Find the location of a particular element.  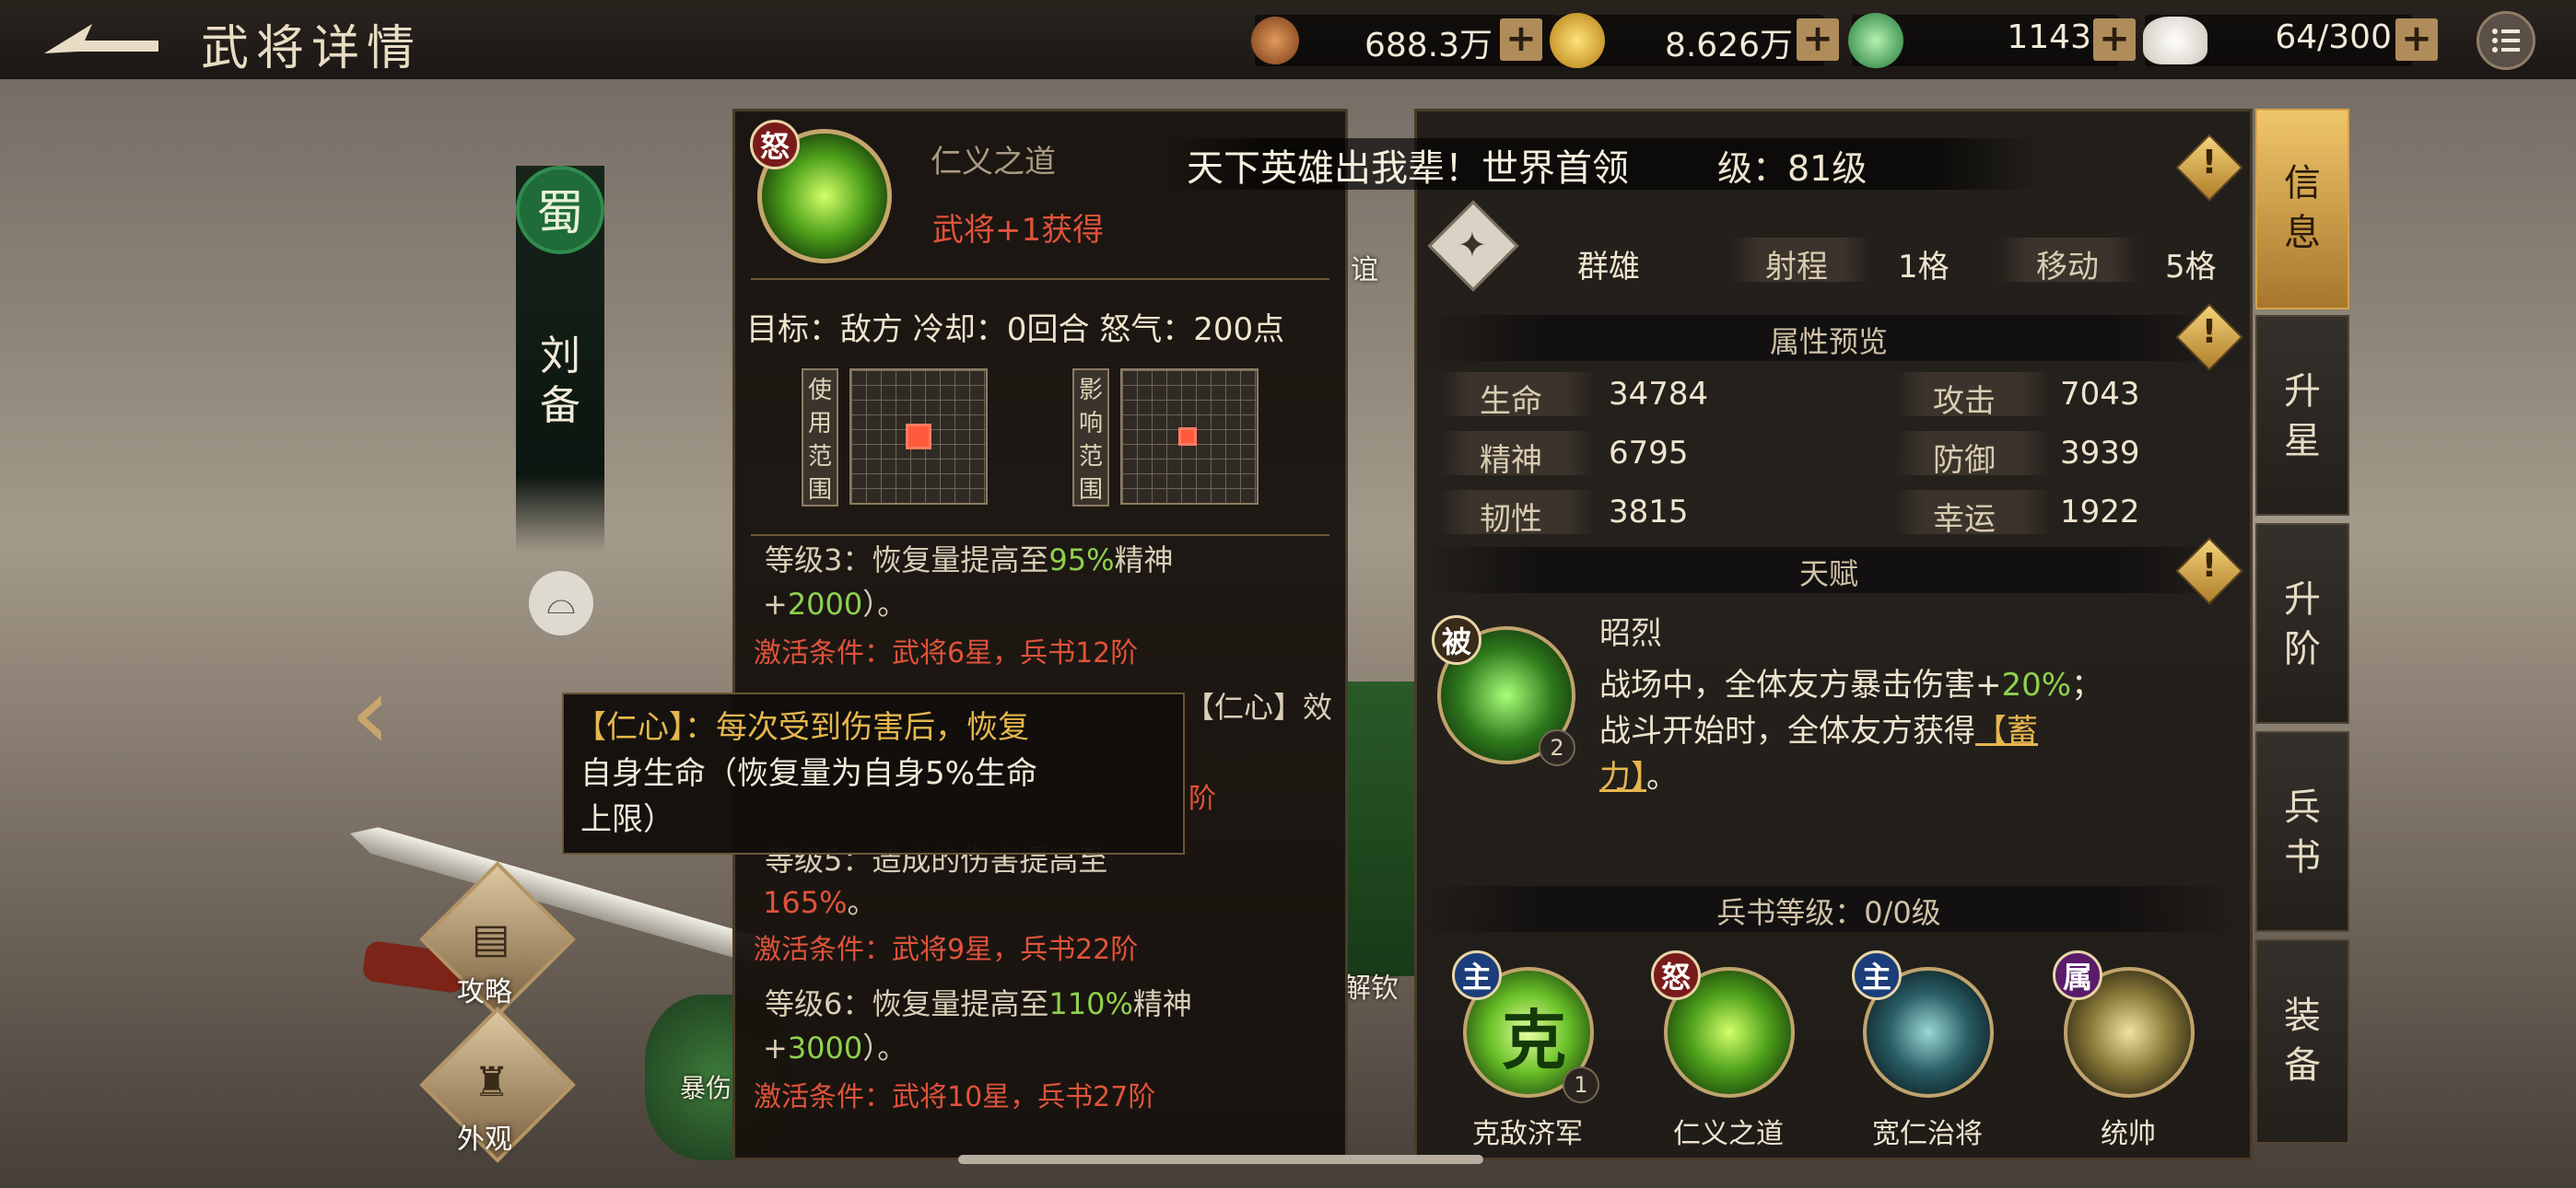

camp-icon: ✦ is located at coordinates (1472, 245).